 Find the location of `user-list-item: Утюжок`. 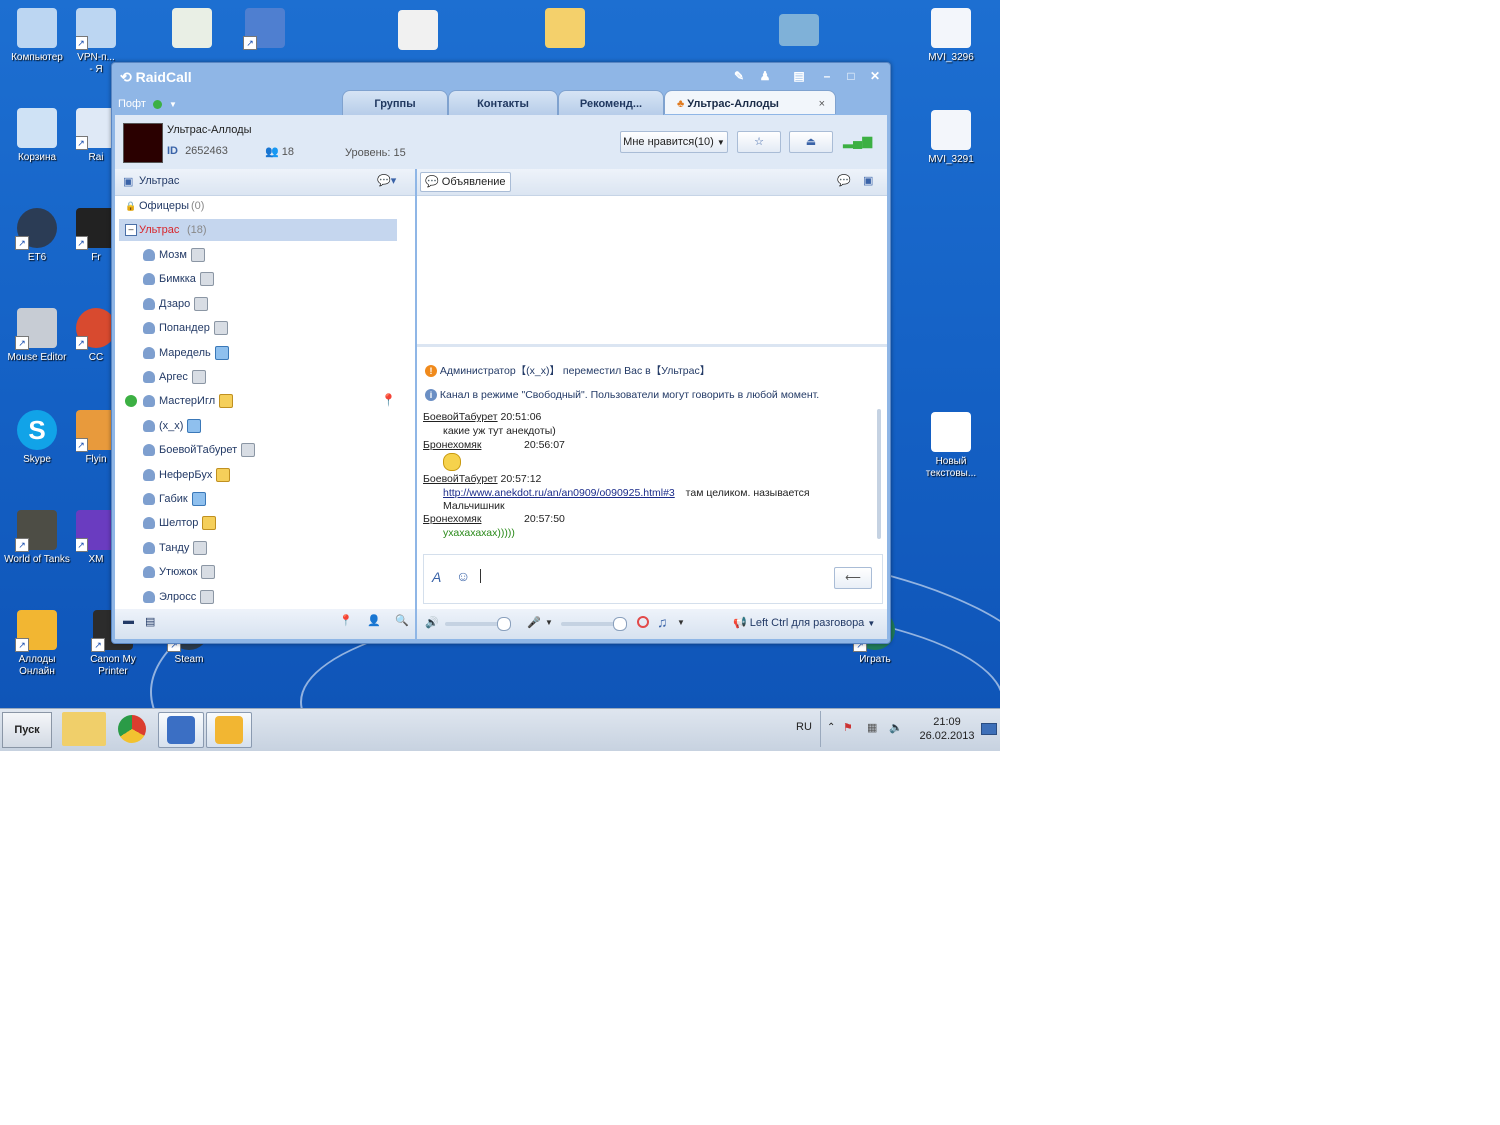

user-list-item: Утюжок is located at coordinates (179, 572).